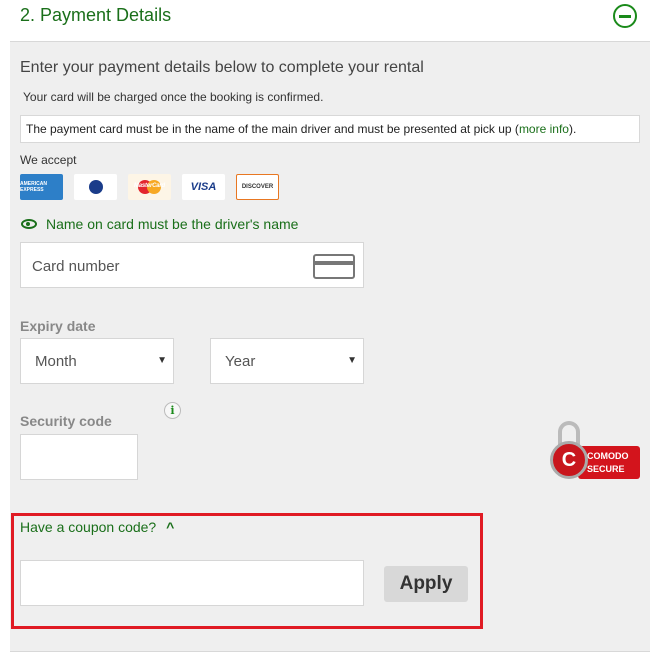  I want to click on comodo-secure-badge: COMODO SECURE C, so click(596, 451).